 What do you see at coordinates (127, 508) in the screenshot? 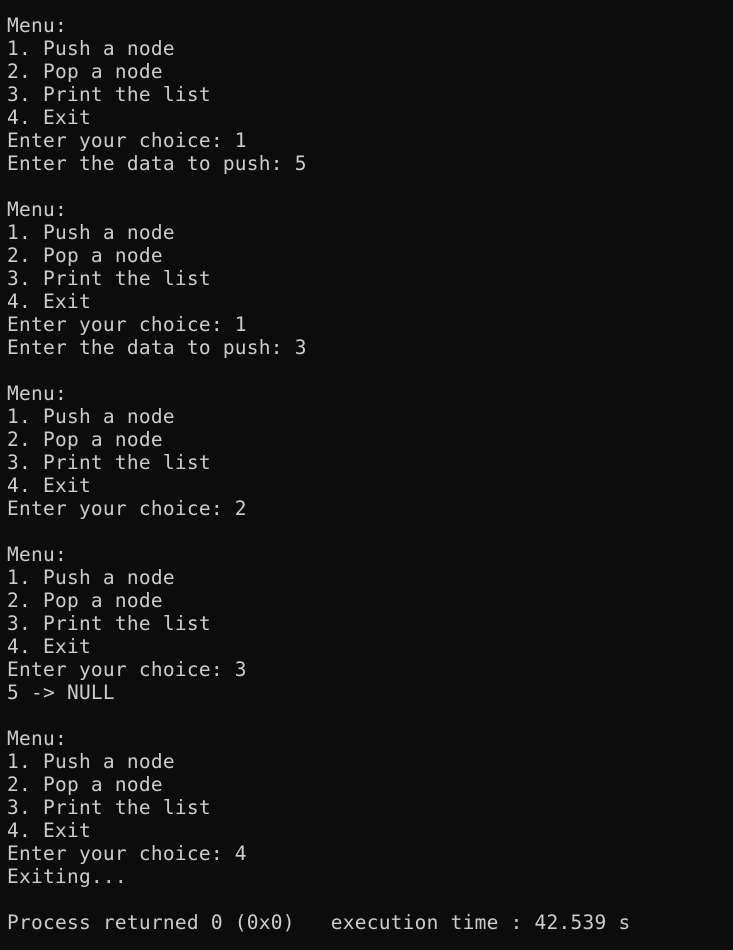
I see `console-line: Enter your choice: 2` at bounding box center [127, 508].